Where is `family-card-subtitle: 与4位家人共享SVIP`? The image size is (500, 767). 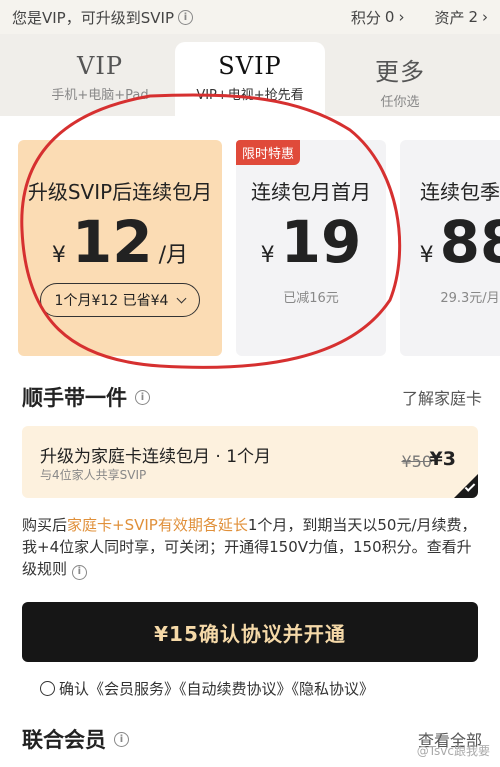
family-card-subtitle: 与4位家人共享SVIP is located at coordinates (93, 475).